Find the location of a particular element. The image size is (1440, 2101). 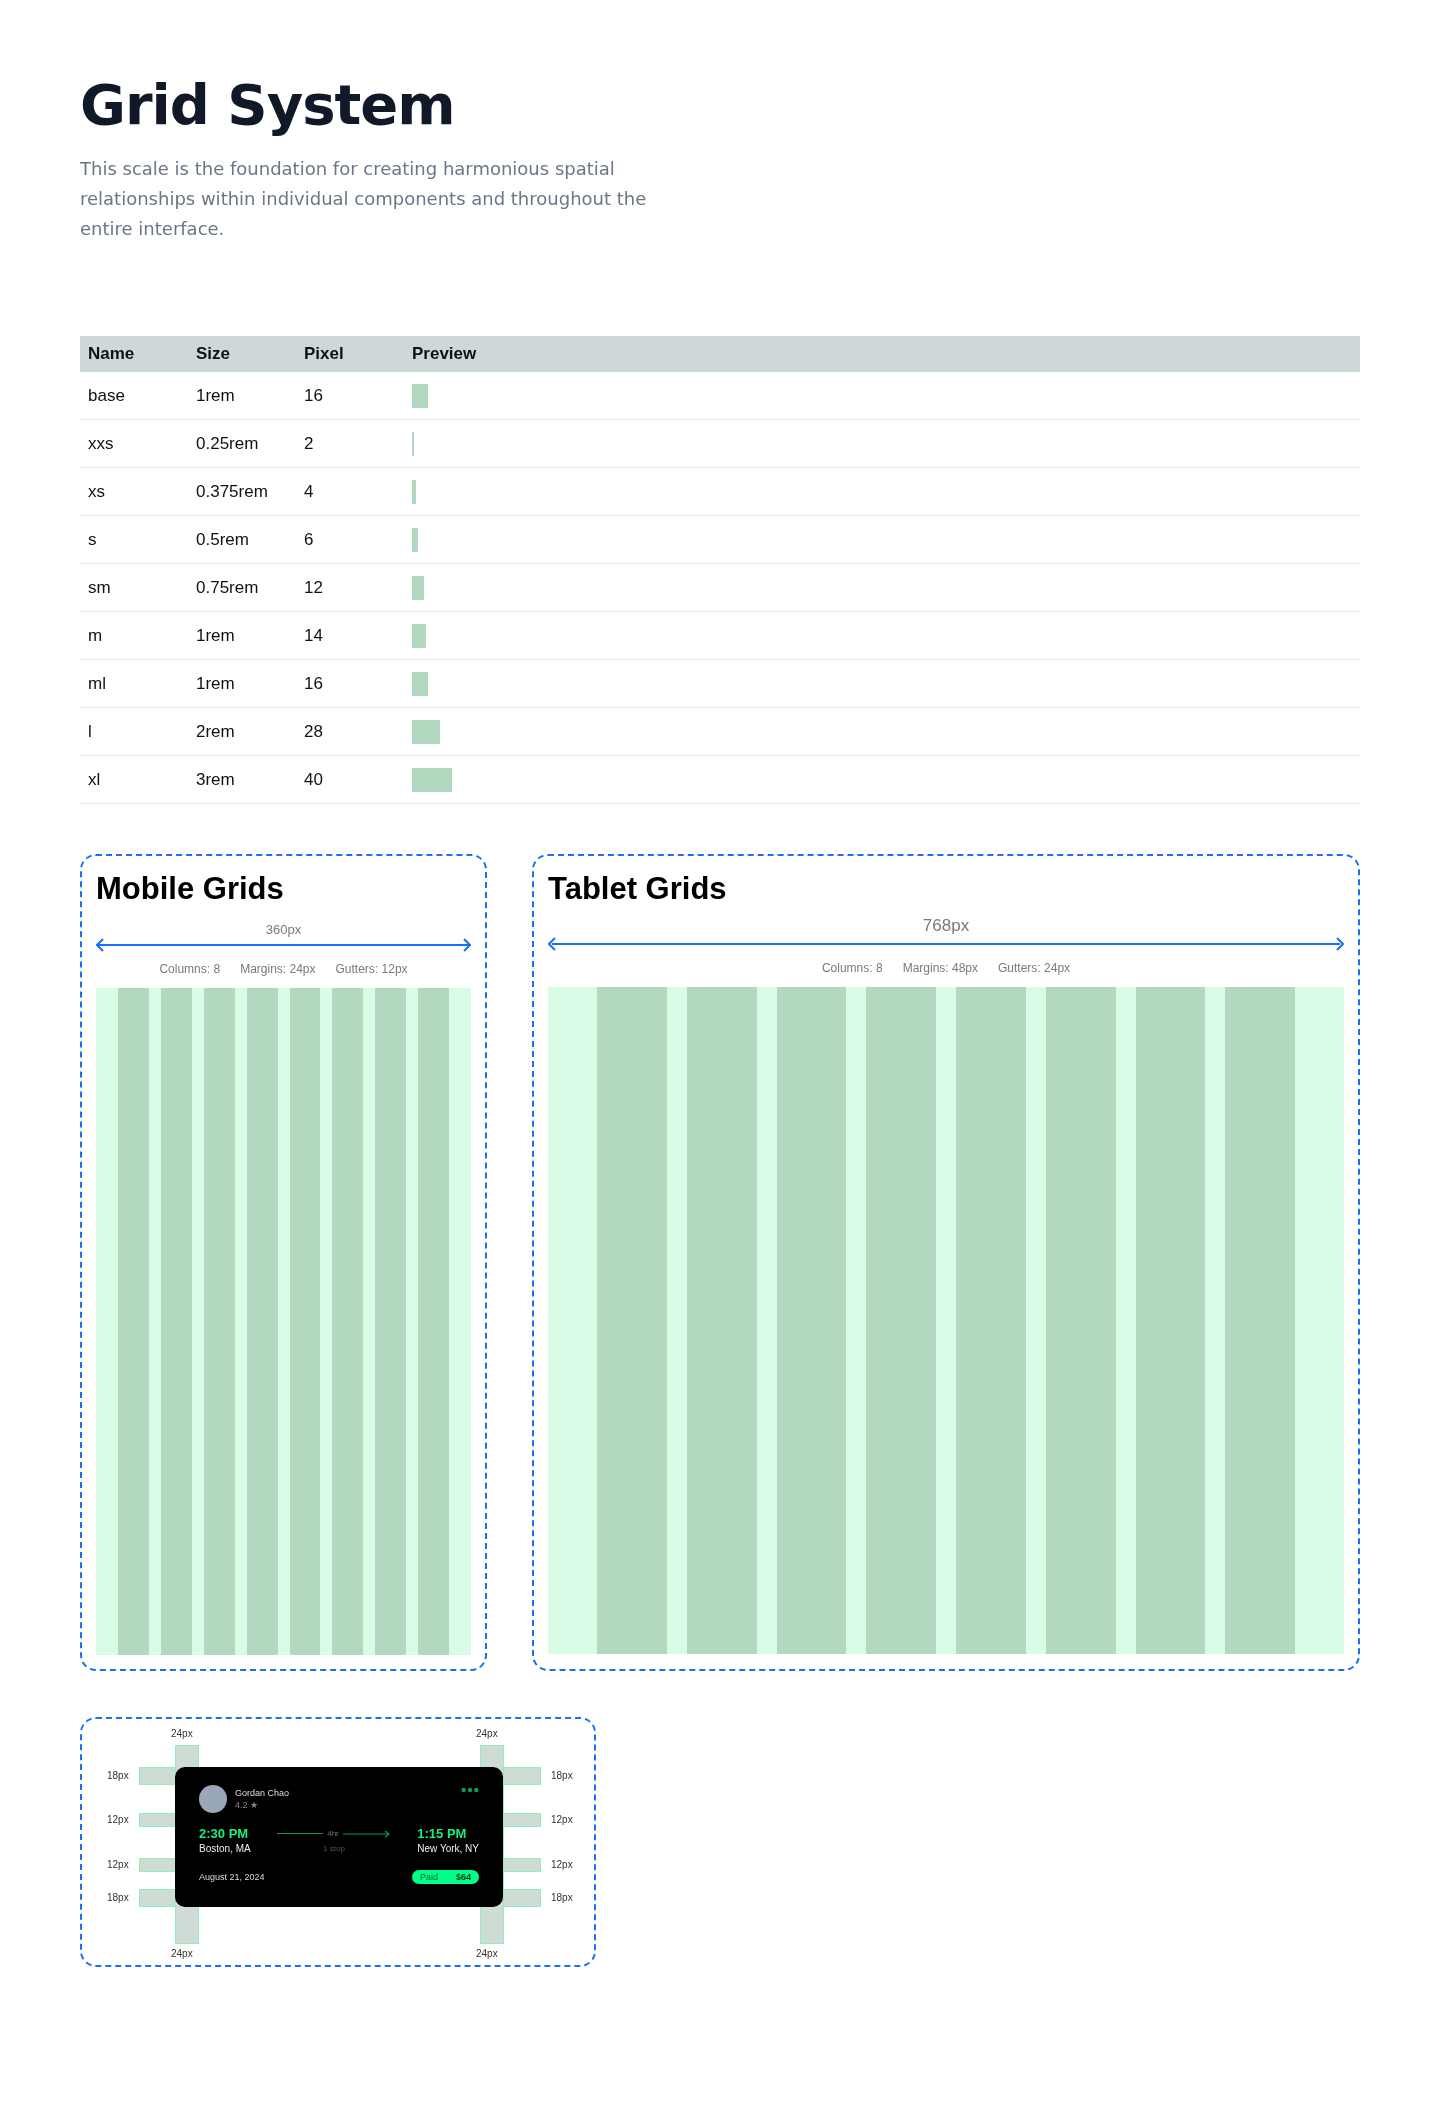

table-cell: 40 is located at coordinates (350, 779).